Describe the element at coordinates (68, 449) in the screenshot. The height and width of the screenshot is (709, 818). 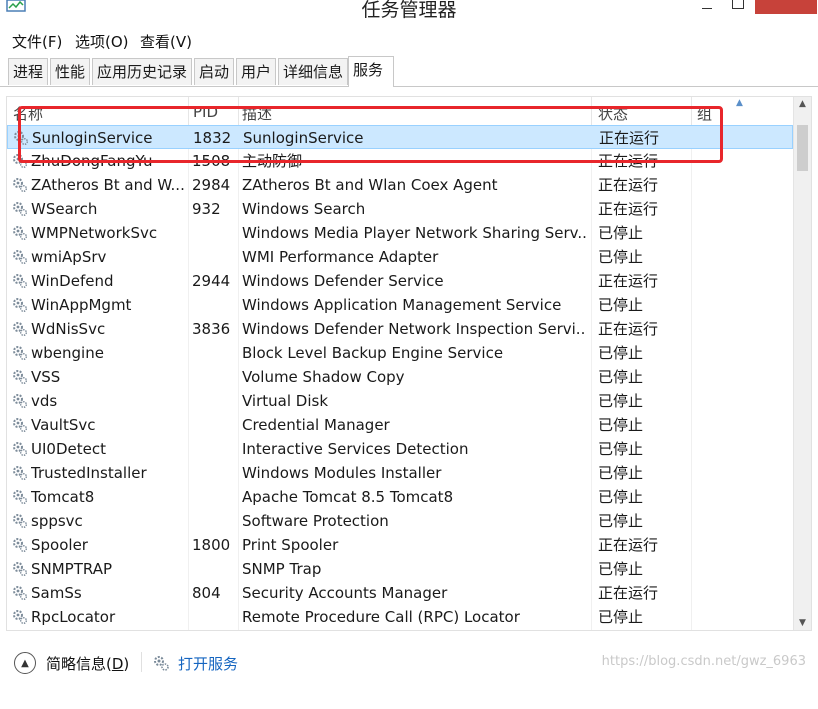
I see `service-name: UI0Detect` at that location.